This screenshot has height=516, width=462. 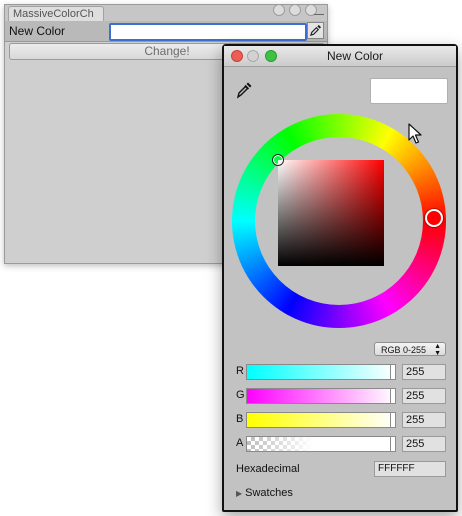 What do you see at coordinates (269, 493) in the screenshot?
I see `swatches-label: Swatches` at bounding box center [269, 493].